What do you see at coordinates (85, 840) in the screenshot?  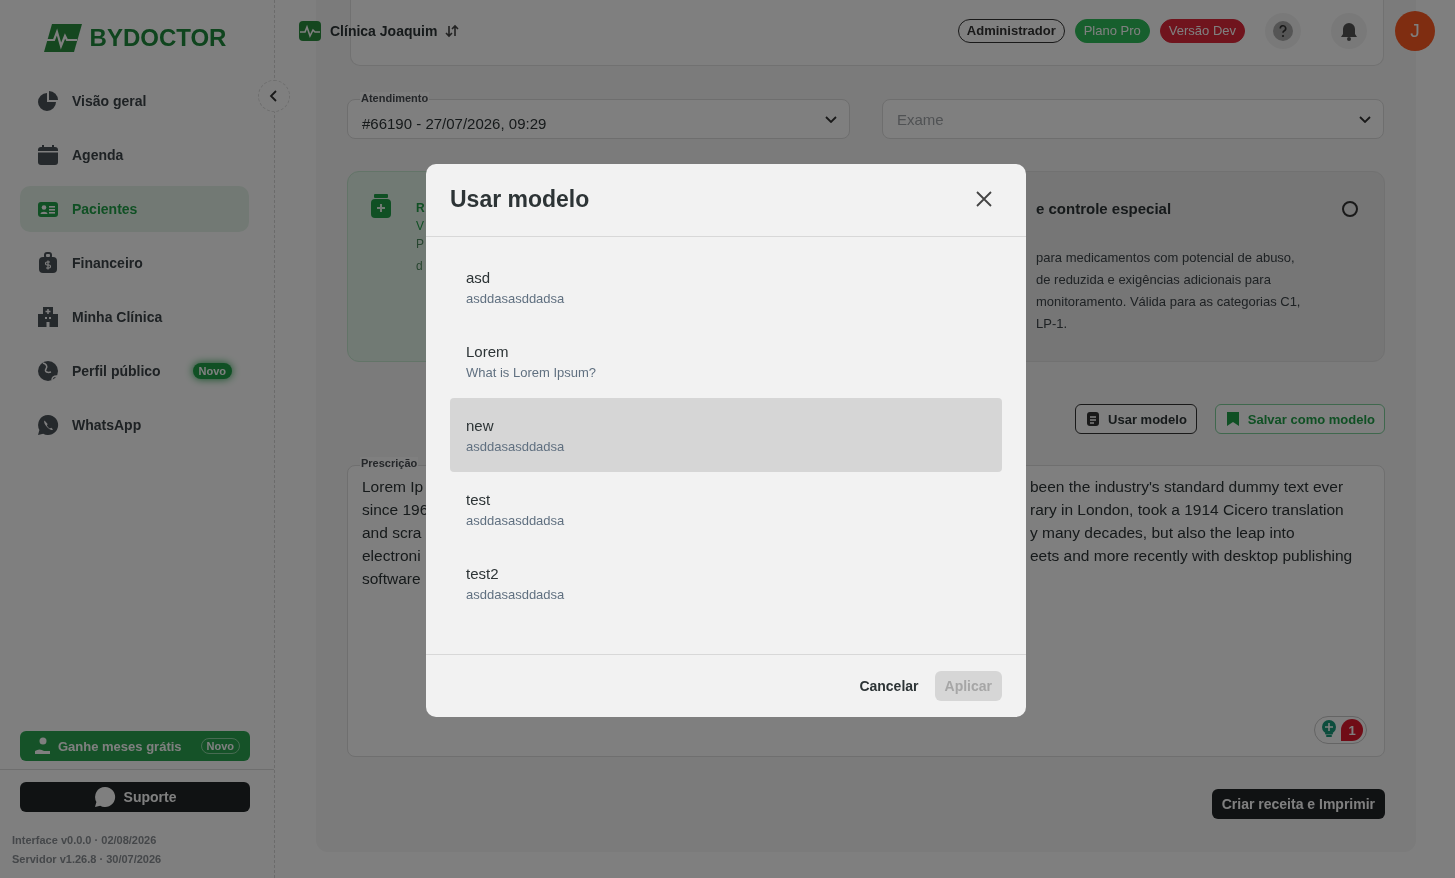 I see `version-text: Interface v0.0.0 · 02/08/2026` at bounding box center [85, 840].